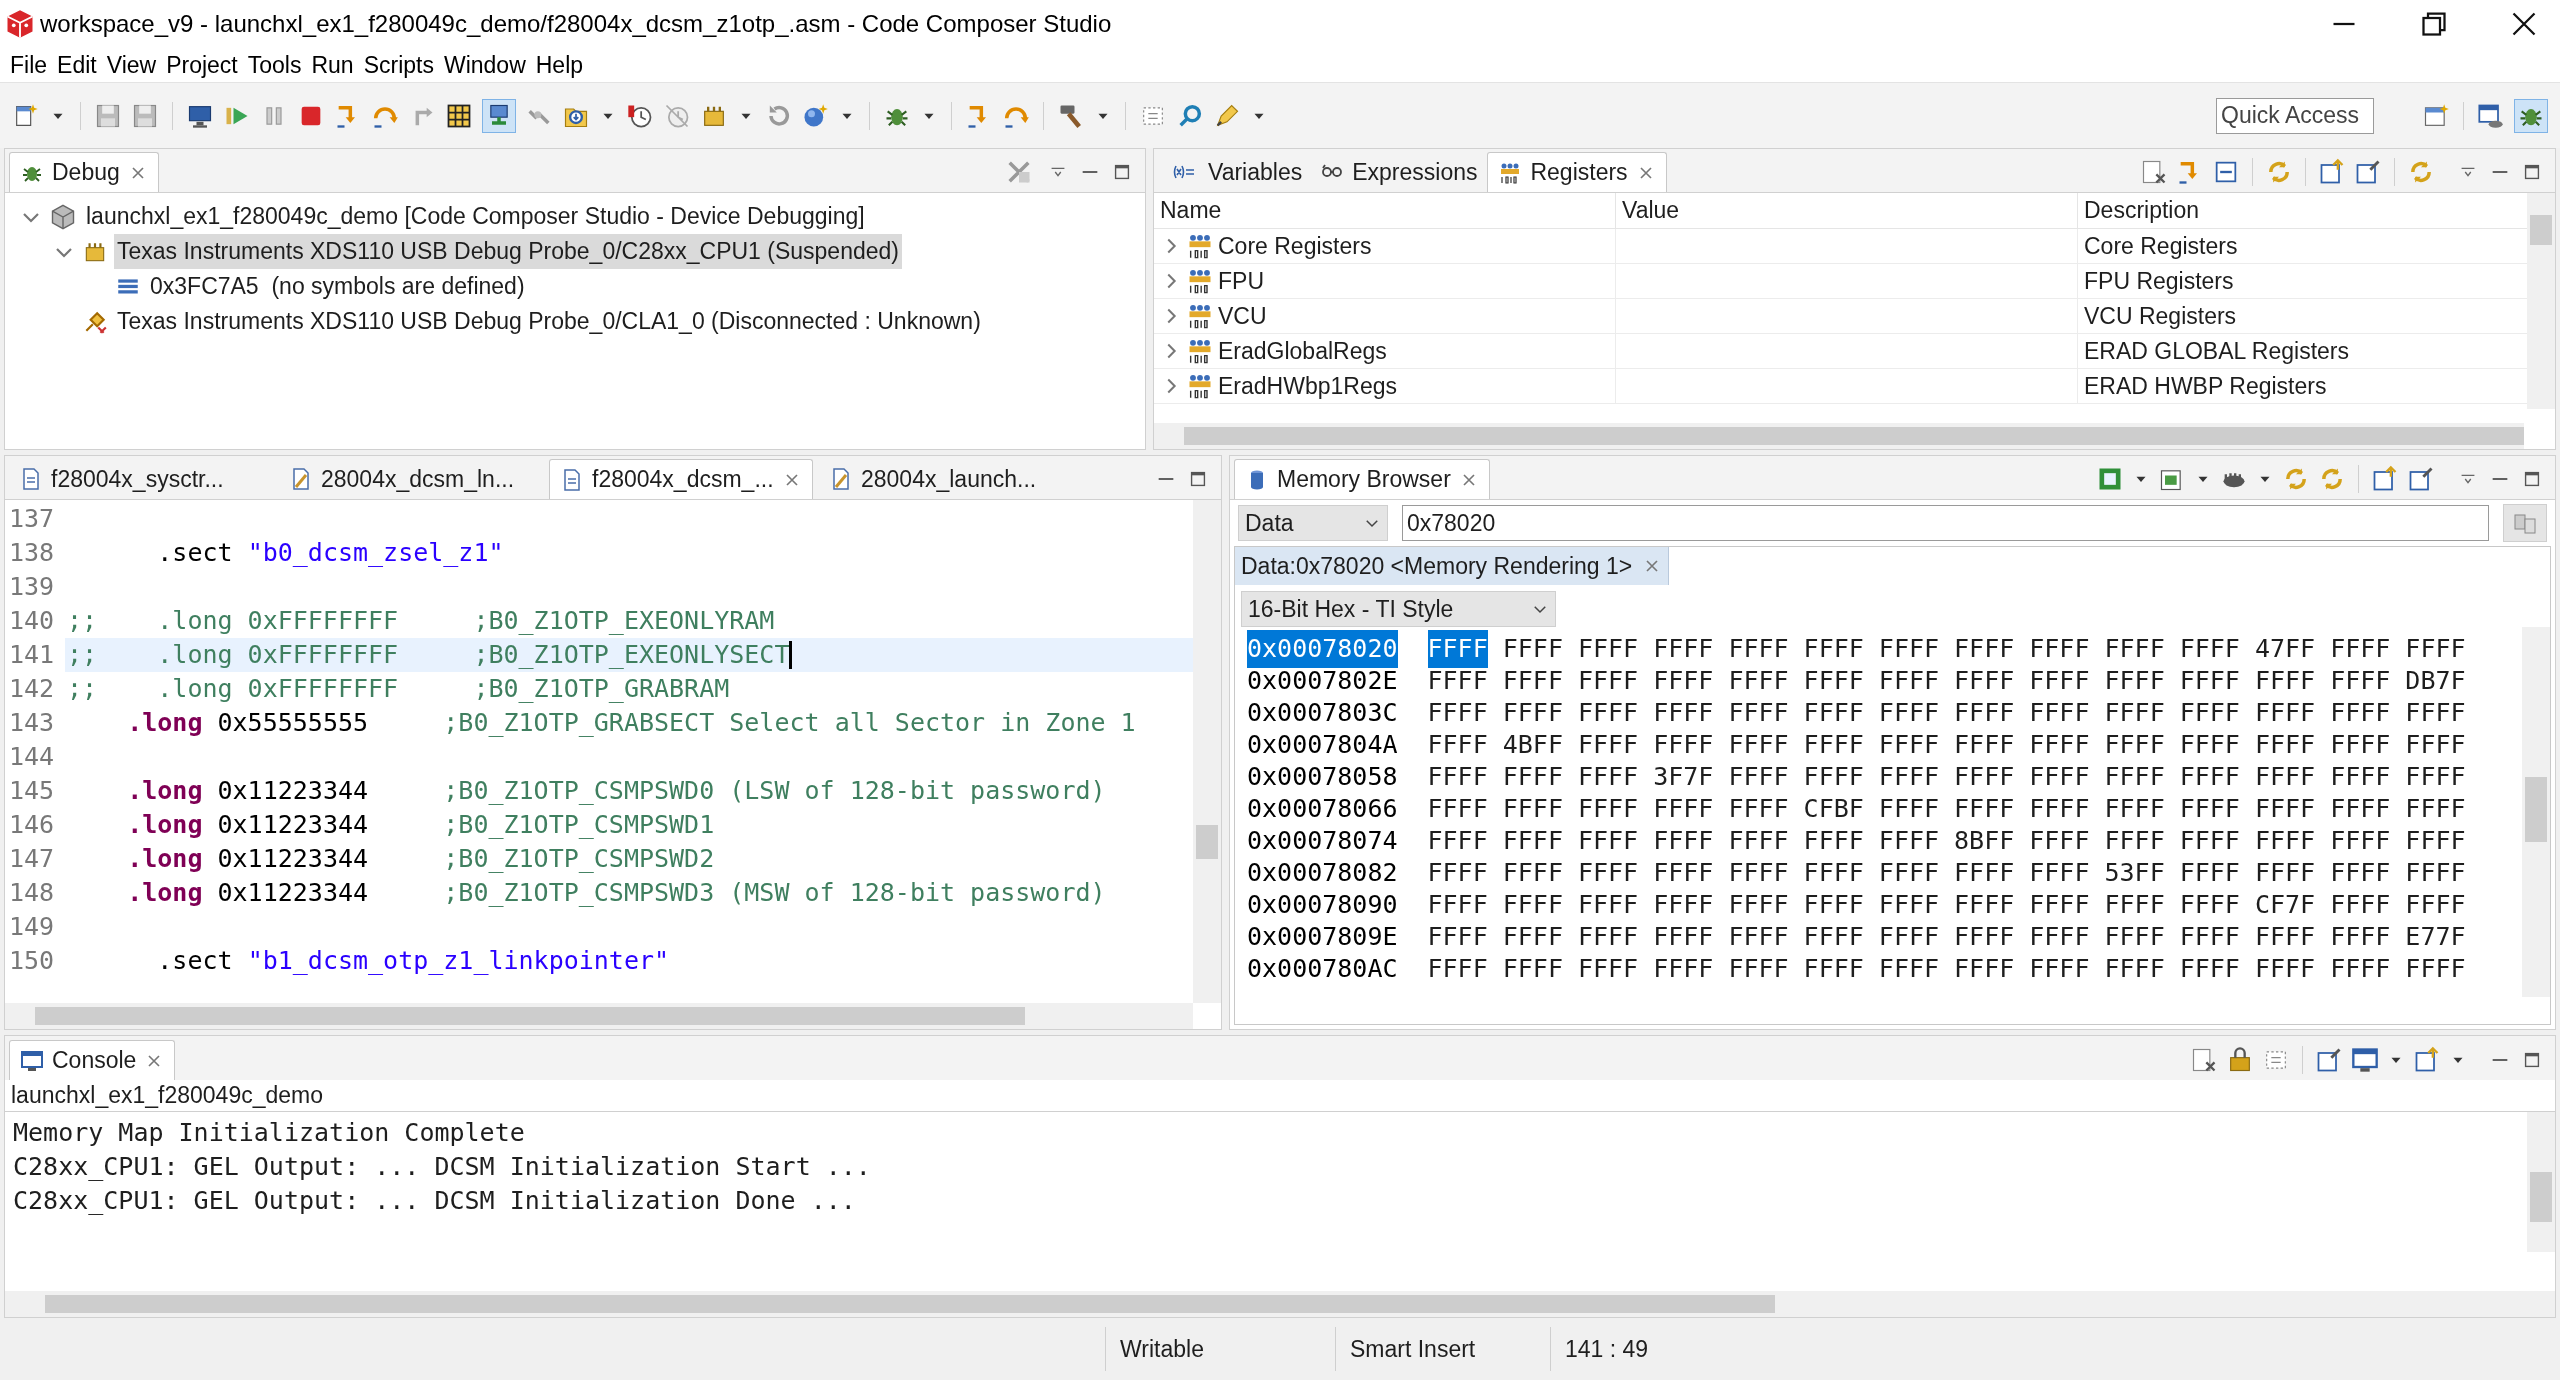 The width and height of the screenshot is (2560, 1380). Describe the element at coordinates (1437, 566) in the screenshot. I see `tab-label: Data:0x78020 <Memory Rendering 1>` at that location.